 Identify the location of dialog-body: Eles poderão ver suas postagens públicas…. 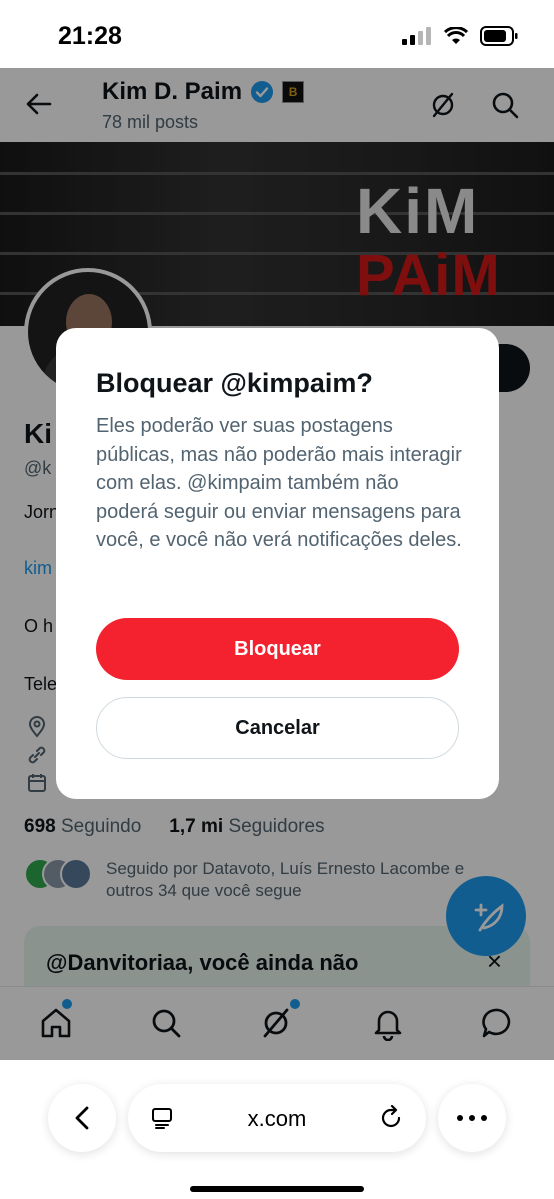
(279, 483).